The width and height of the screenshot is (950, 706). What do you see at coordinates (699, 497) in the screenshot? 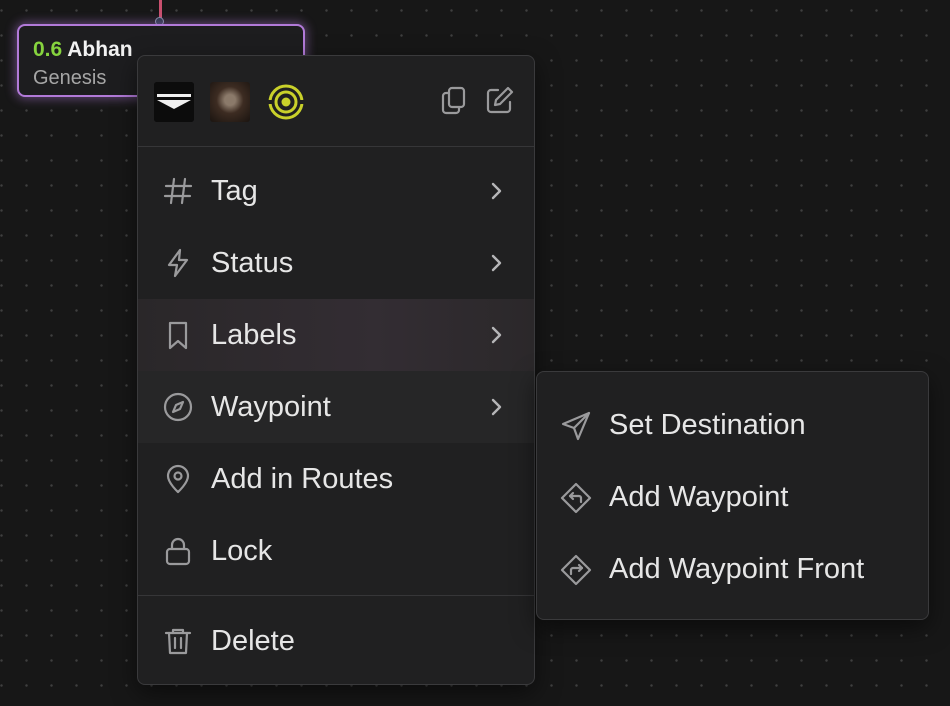
I see `submenu-item-label: Add Waypoint` at bounding box center [699, 497].